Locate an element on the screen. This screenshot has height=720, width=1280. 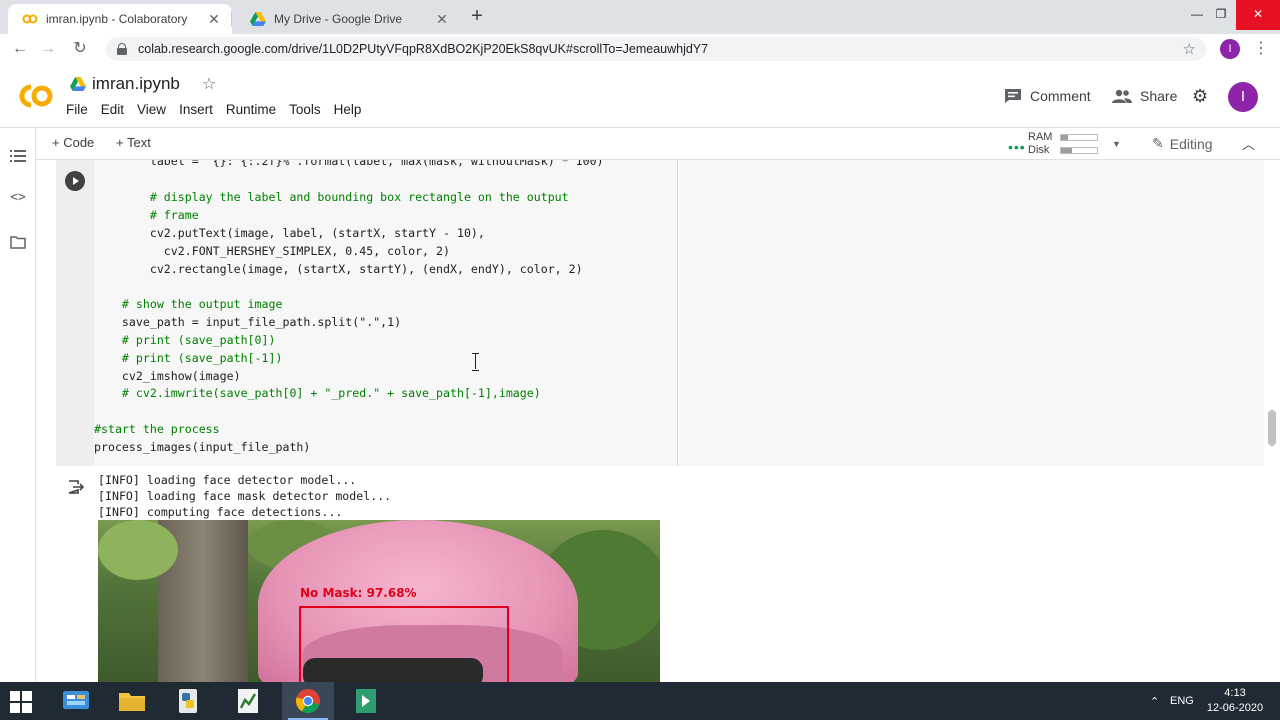
menu-view: View is located at coordinates (155, 109).